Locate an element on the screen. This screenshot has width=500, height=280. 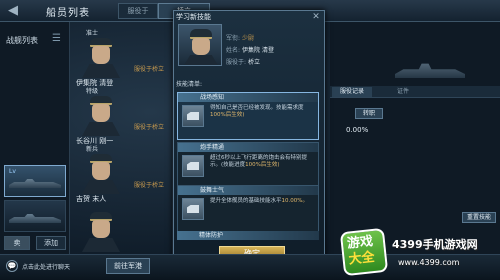
crew-portrait is located at coordinates (200, 45).